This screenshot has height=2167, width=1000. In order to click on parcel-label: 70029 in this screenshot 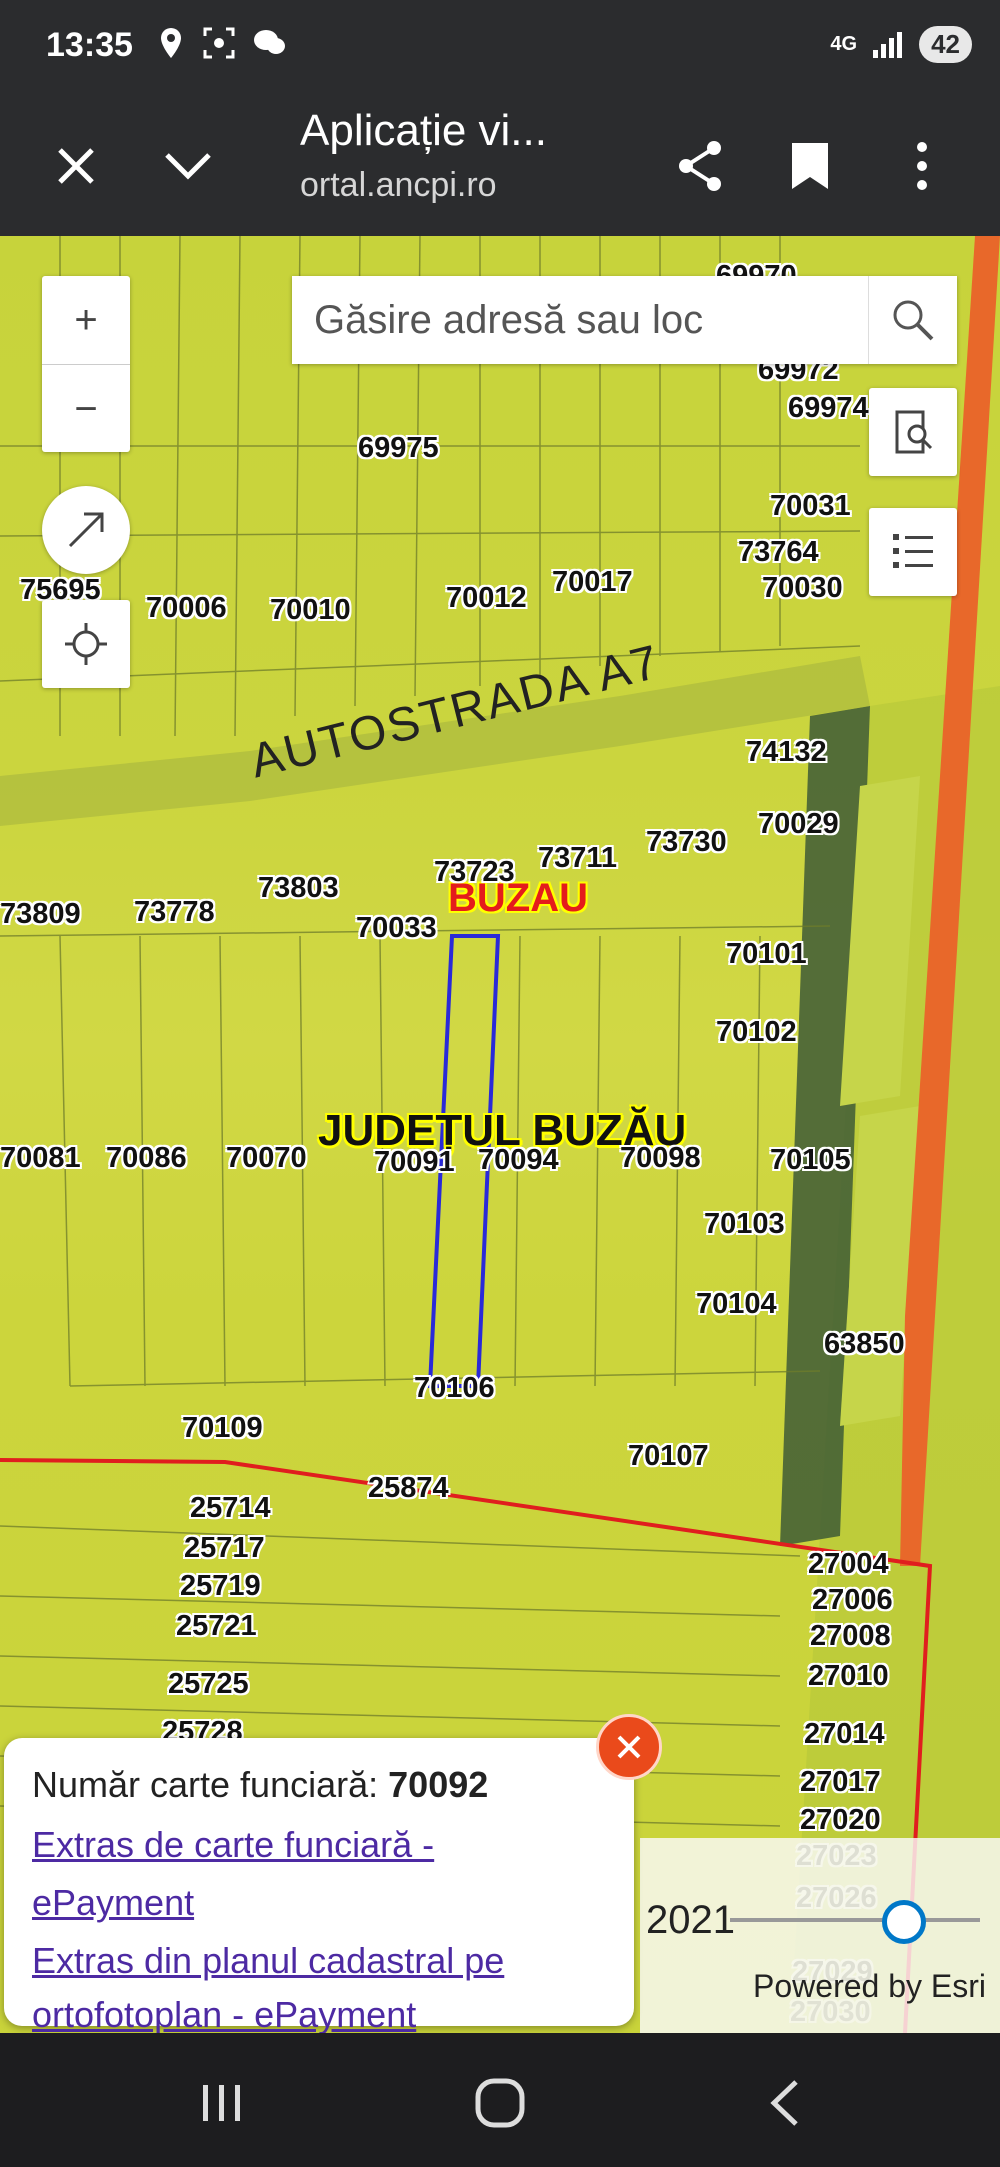, I will do `click(798, 824)`.